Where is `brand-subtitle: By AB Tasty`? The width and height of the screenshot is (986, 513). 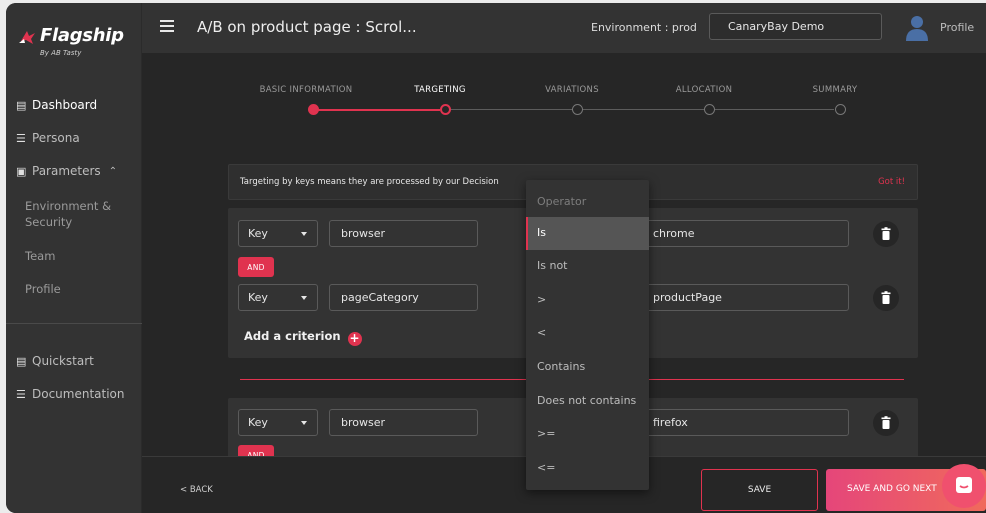 brand-subtitle: By AB Tasty is located at coordinates (61, 53).